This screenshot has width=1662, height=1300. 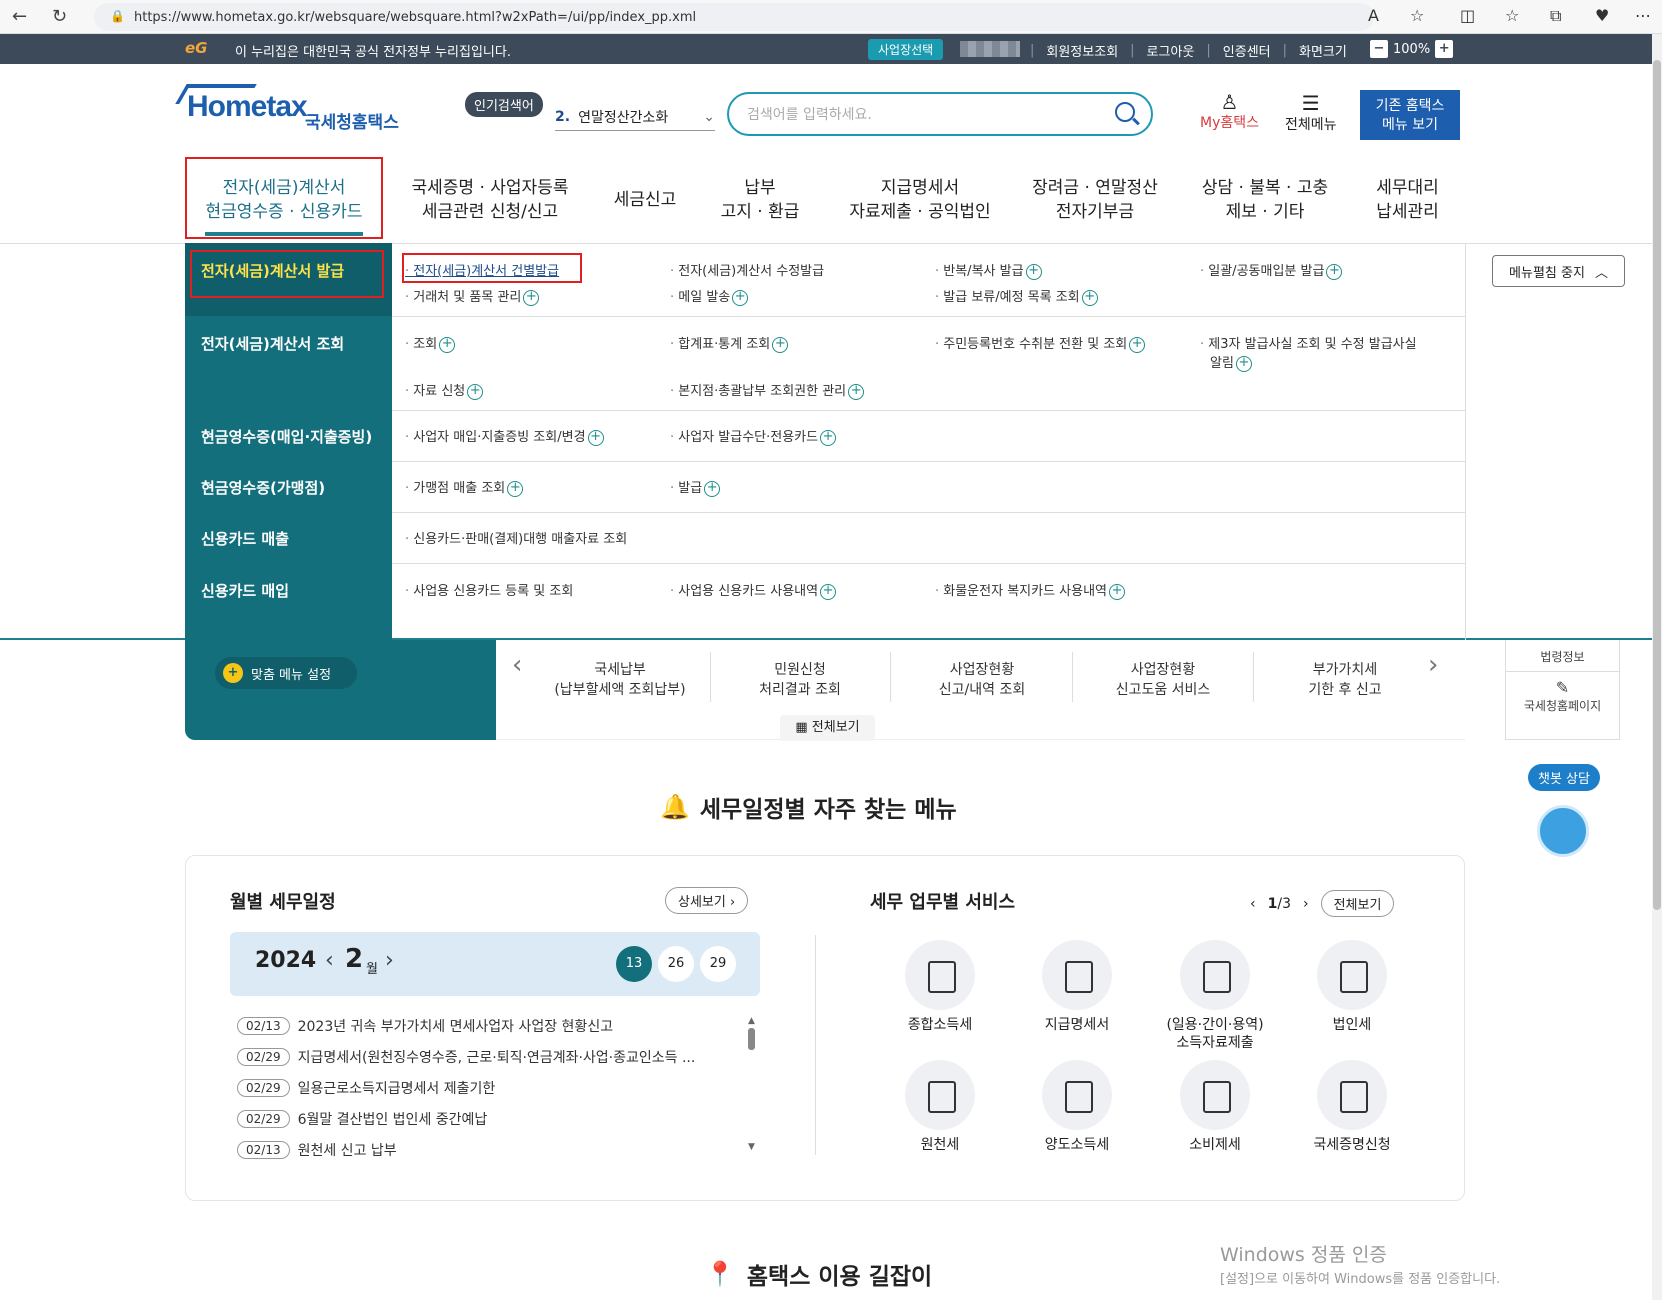 What do you see at coordinates (760, 200) in the screenshot?
I see `tab-payment: 납부 고지 · 환급` at bounding box center [760, 200].